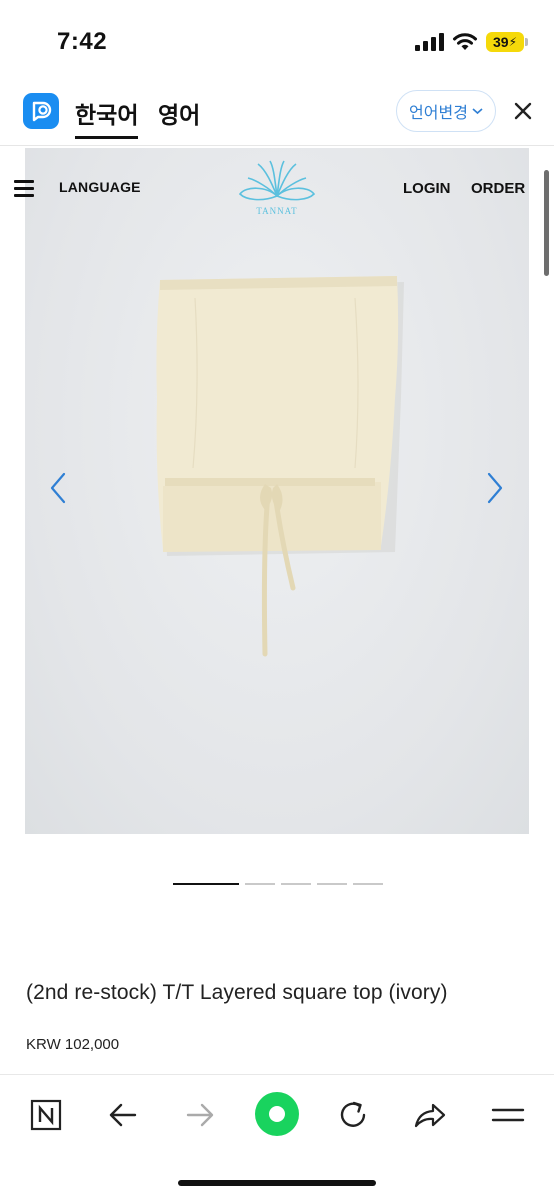 Image resolution: width=554 pixels, height=1200 pixels. I want to click on signal-icon, so click(429, 42).